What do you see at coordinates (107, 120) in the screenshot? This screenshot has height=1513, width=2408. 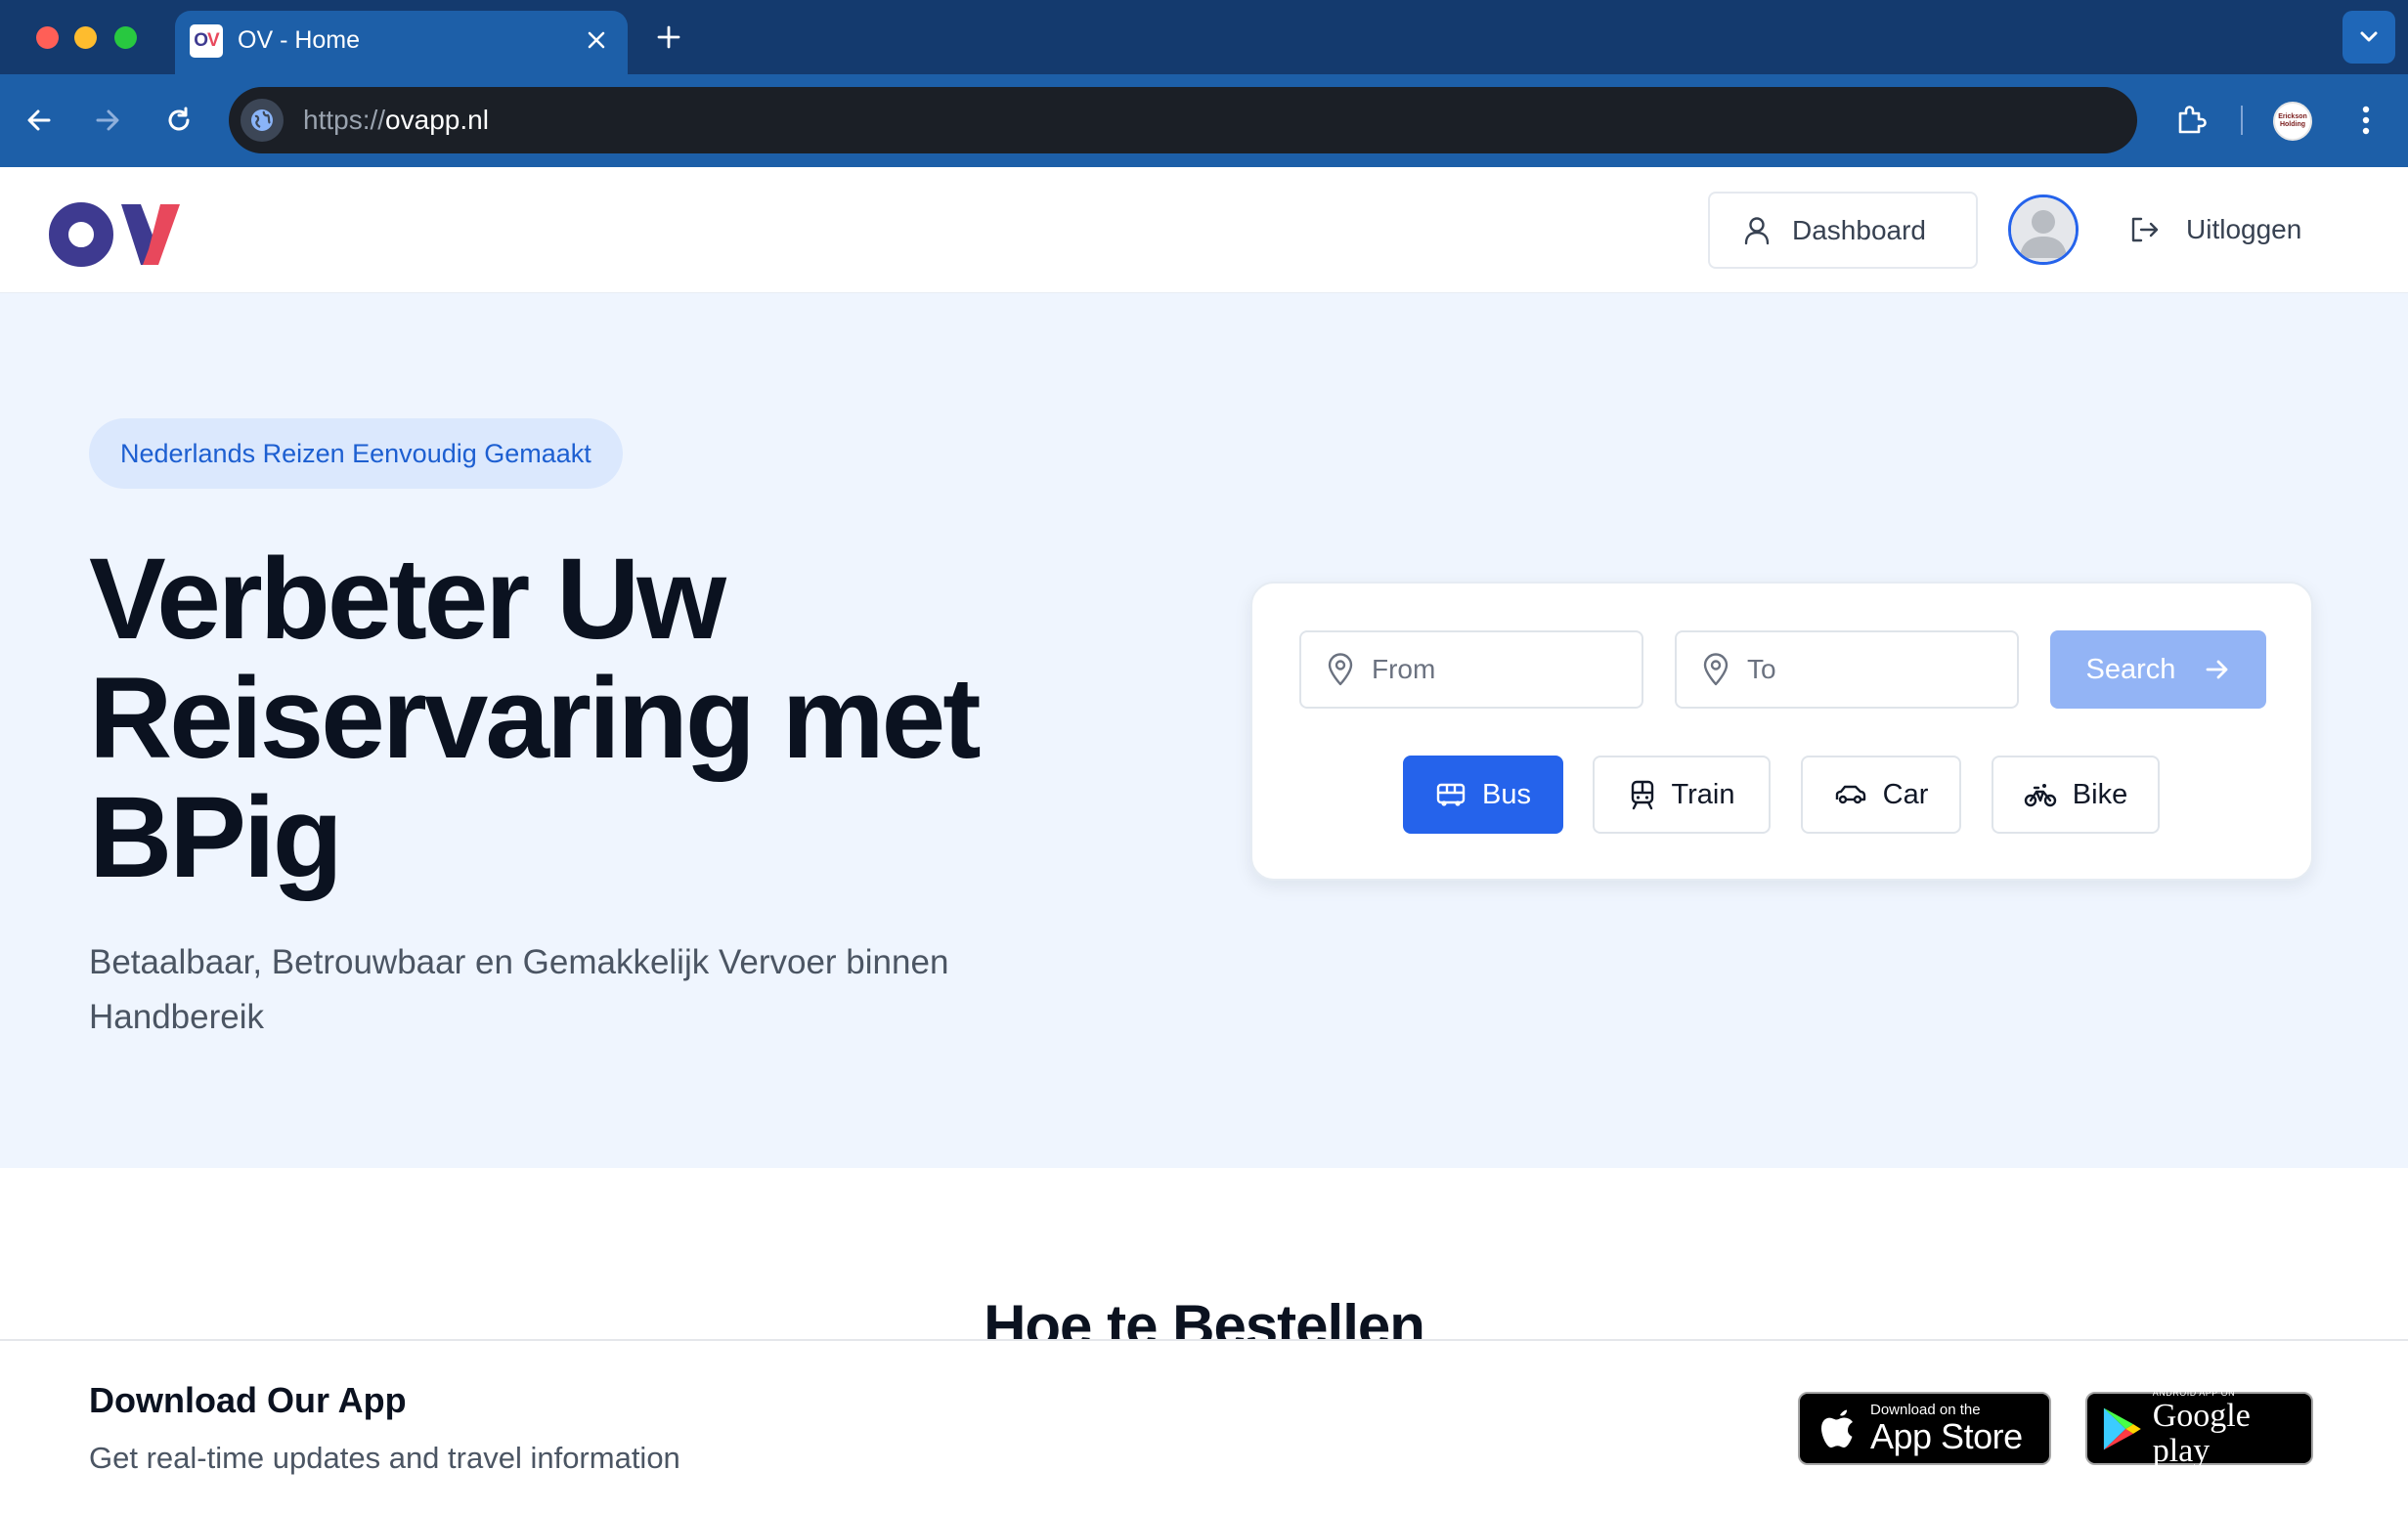 I see `forward-arrow-icon` at bounding box center [107, 120].